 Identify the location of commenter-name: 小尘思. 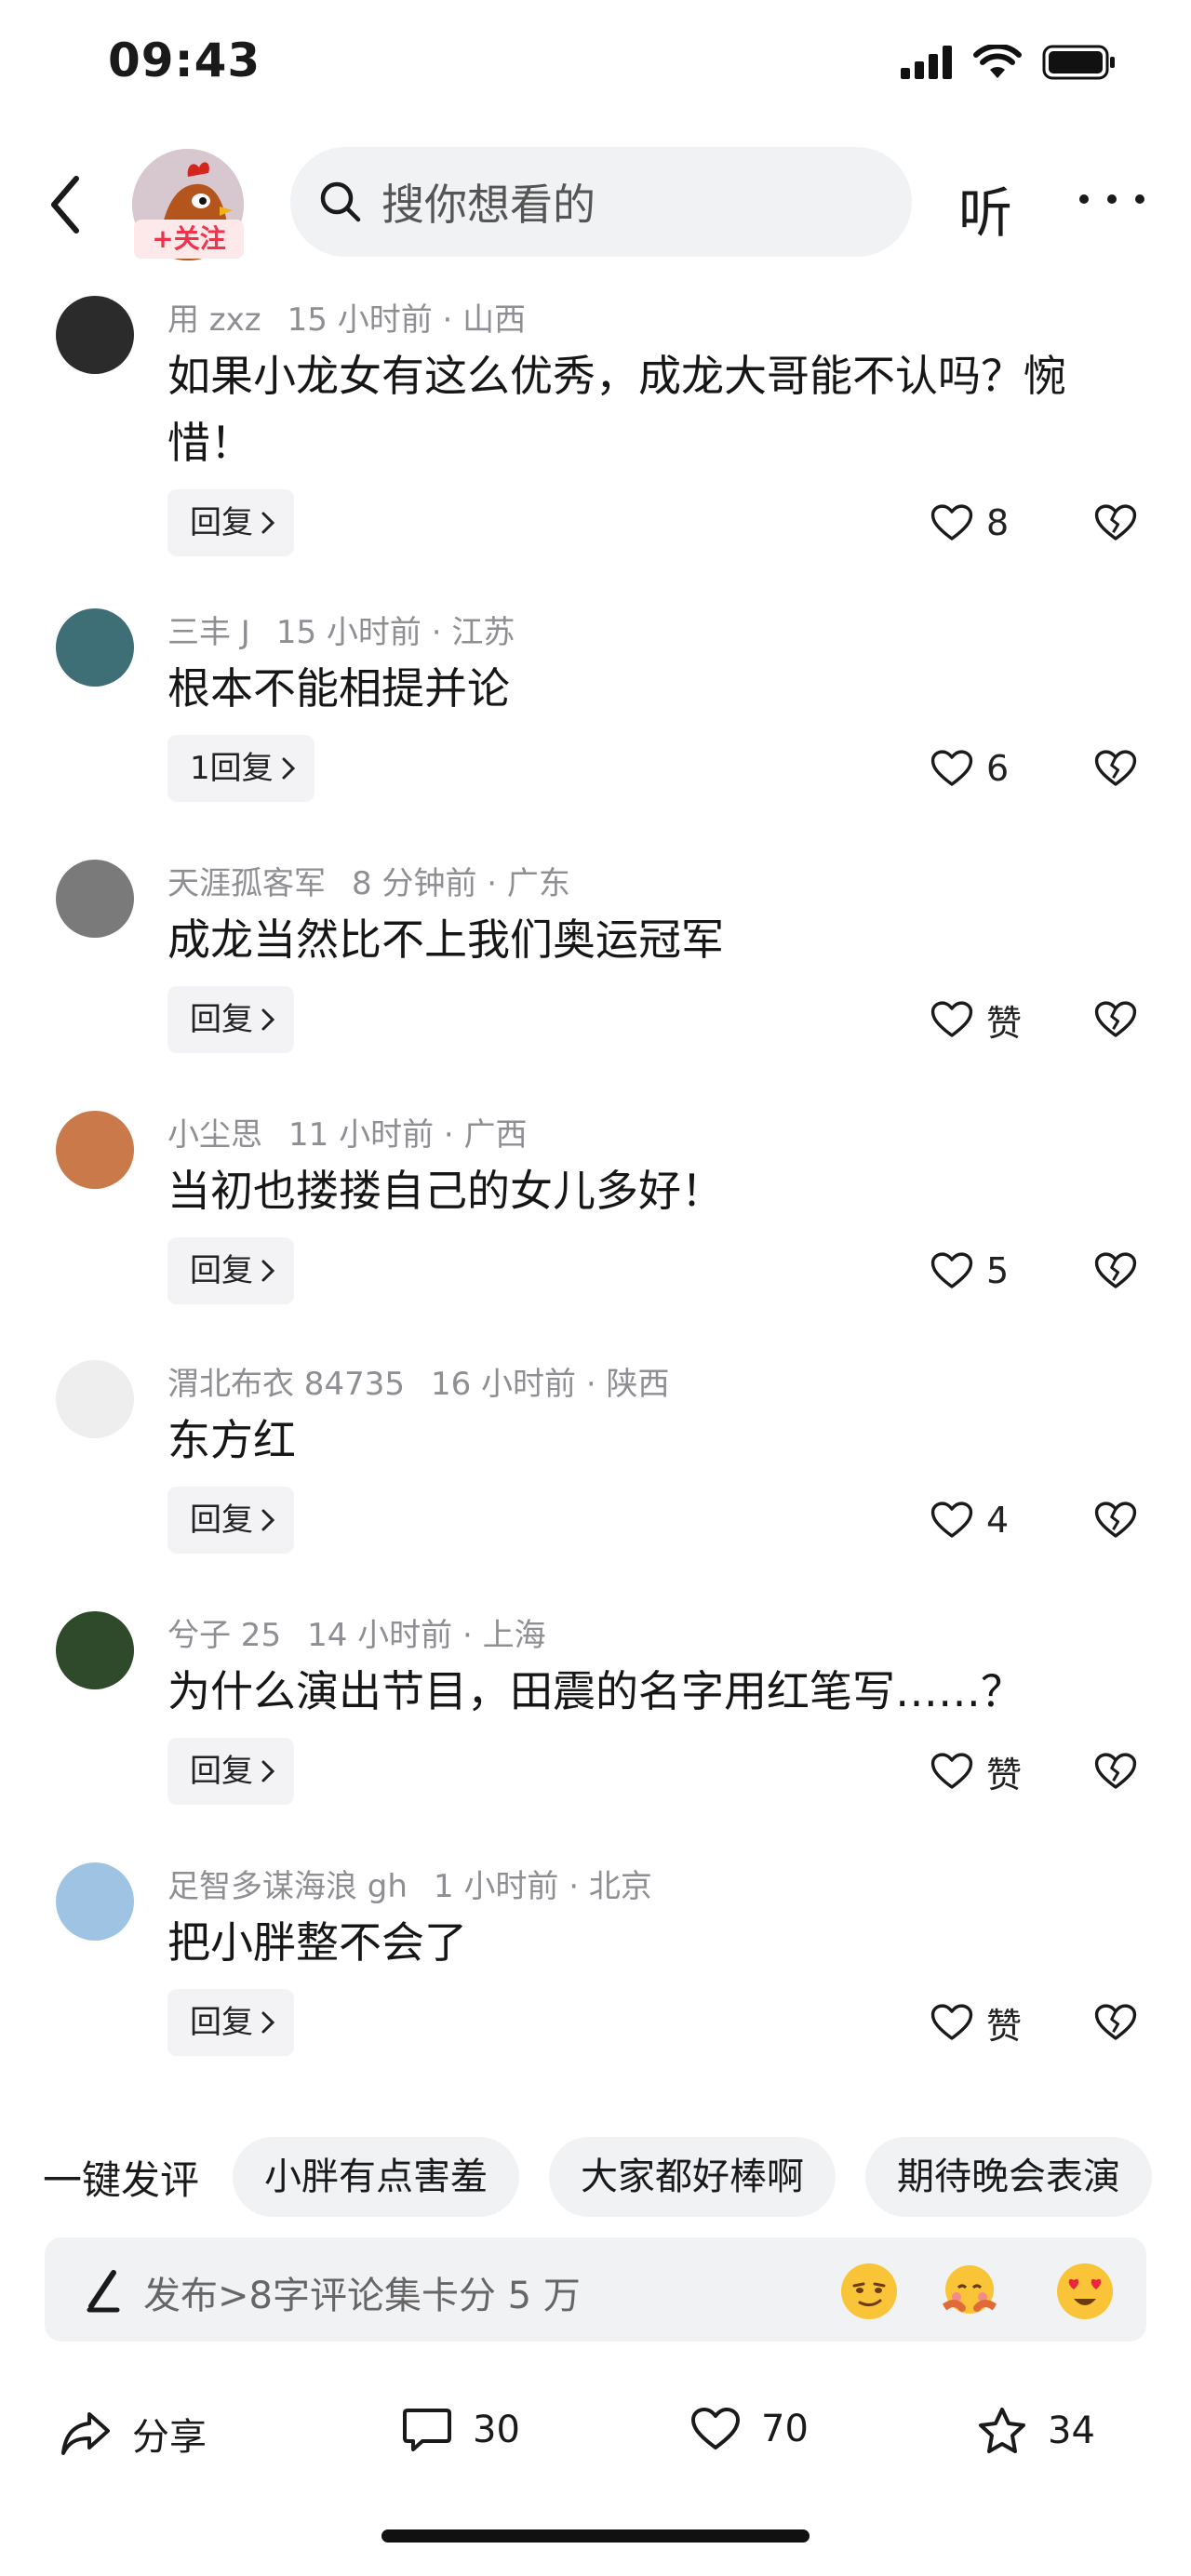
(214, 1135).